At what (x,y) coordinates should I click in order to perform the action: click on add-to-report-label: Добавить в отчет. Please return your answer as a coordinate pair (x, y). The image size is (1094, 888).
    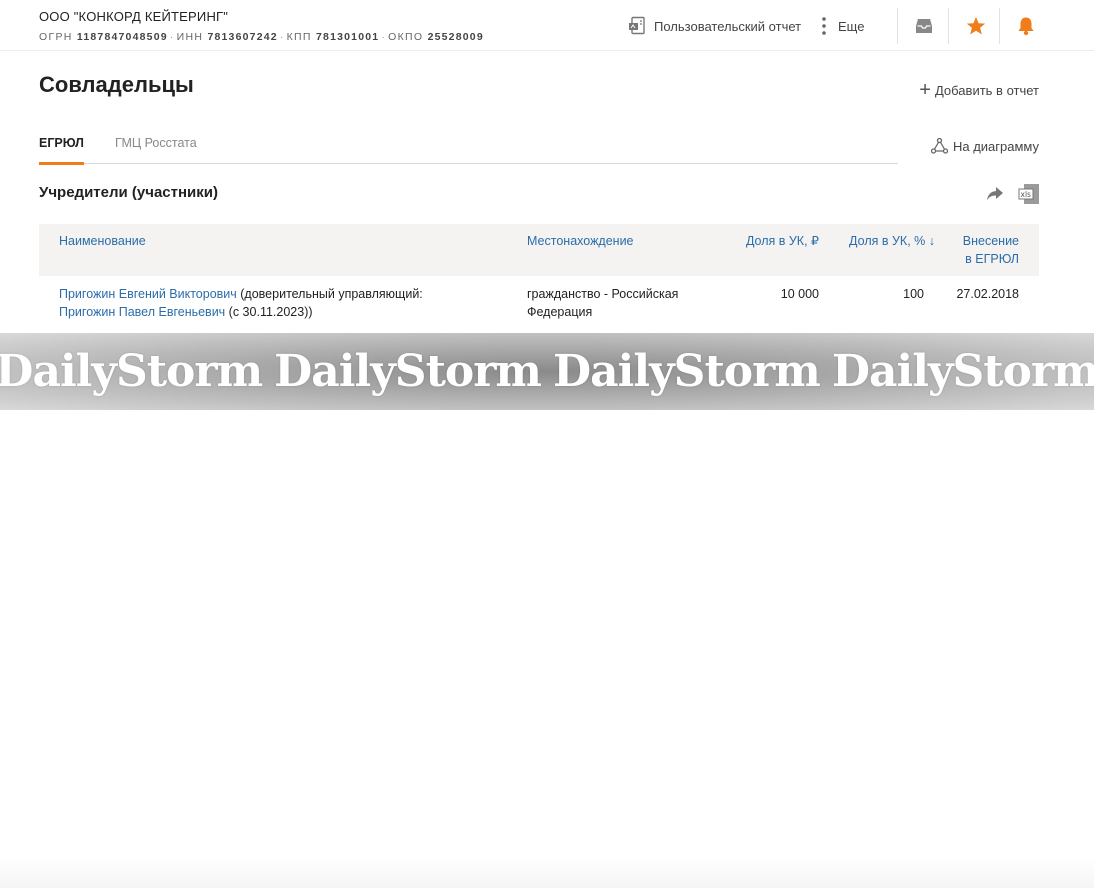
    Looking at the image, I should click on (986, 90).